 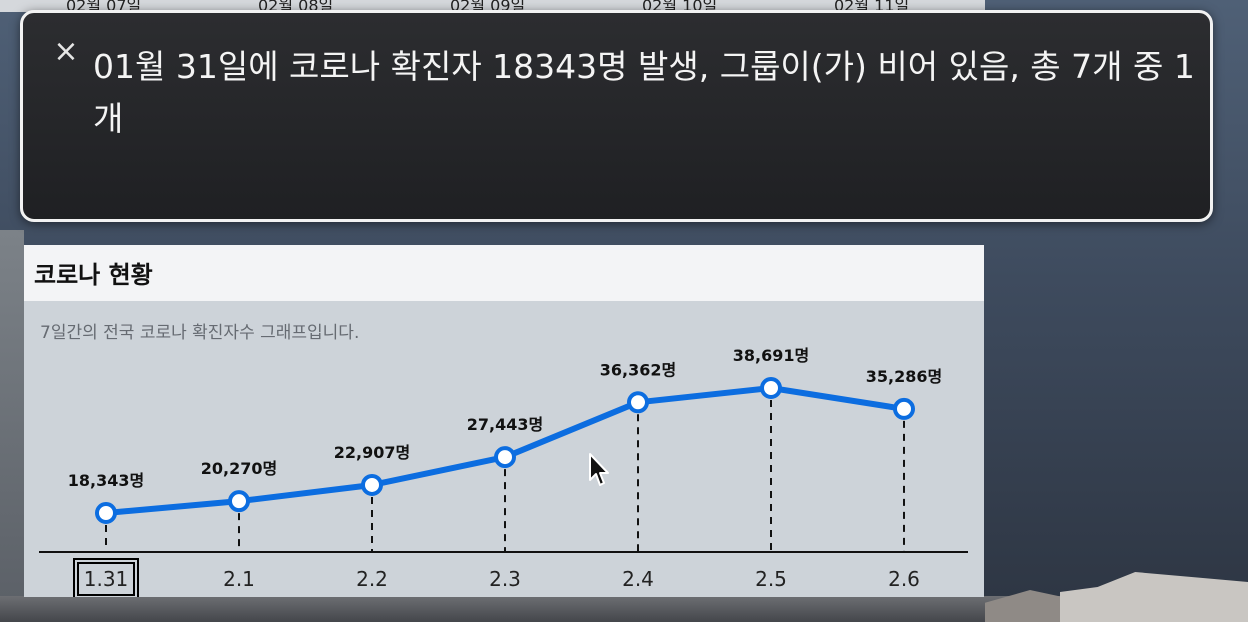 I want to click on data-label: 27,443명, so click(x=505, y=424).